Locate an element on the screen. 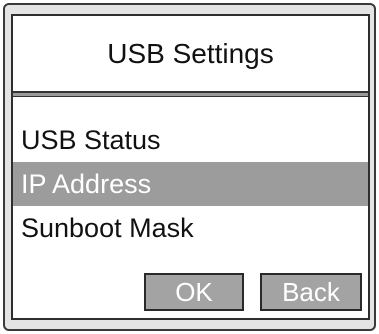 This screenshot has width=379, height=334. dialog-title: USB Settings is located at coordinates (190, 53).